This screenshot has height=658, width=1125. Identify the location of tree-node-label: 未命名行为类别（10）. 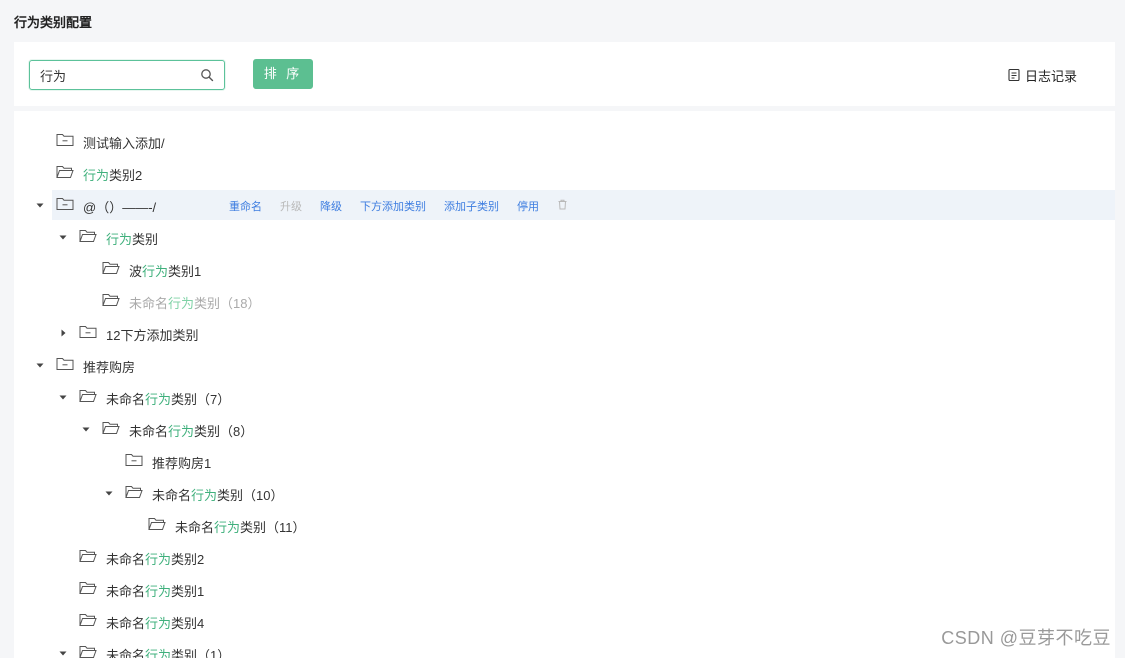
(218, 494).